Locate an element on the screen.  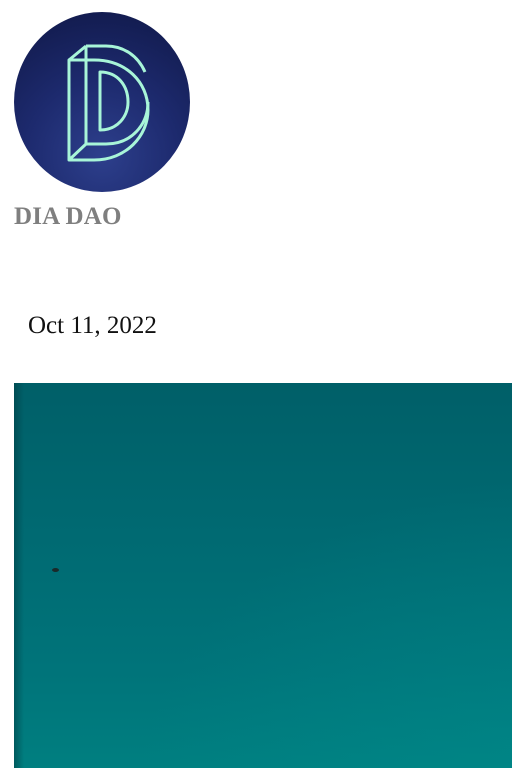
dia-dao-logo-icon is located at coordinates (108, 103).